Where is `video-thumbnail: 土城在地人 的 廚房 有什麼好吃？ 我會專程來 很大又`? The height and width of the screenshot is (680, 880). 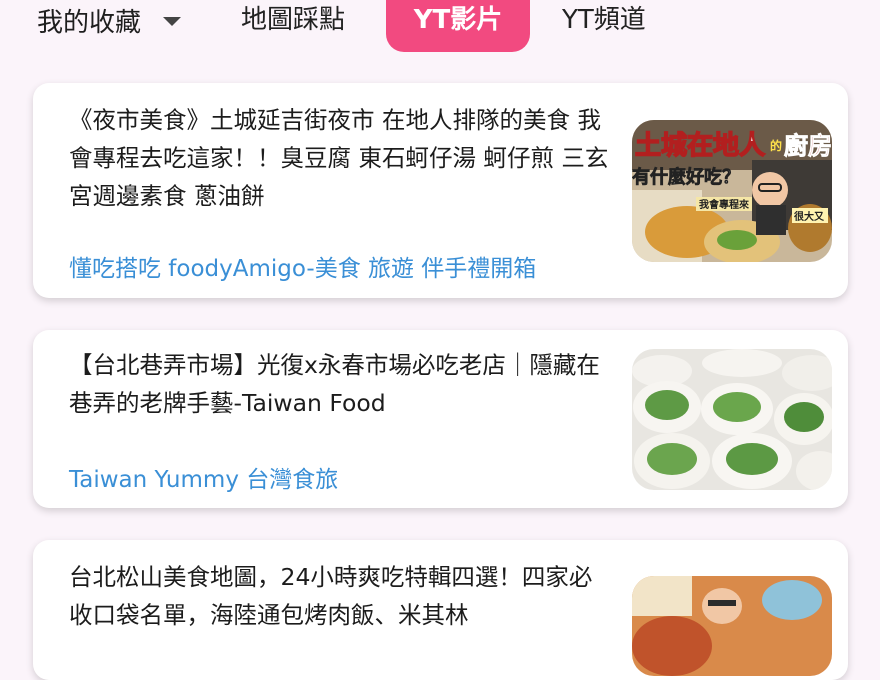
video-thumbnail: 土城在地人 的 廚房 有什麼好吃？ 我會專程來 很大又 is located at coordinates (732, 191).